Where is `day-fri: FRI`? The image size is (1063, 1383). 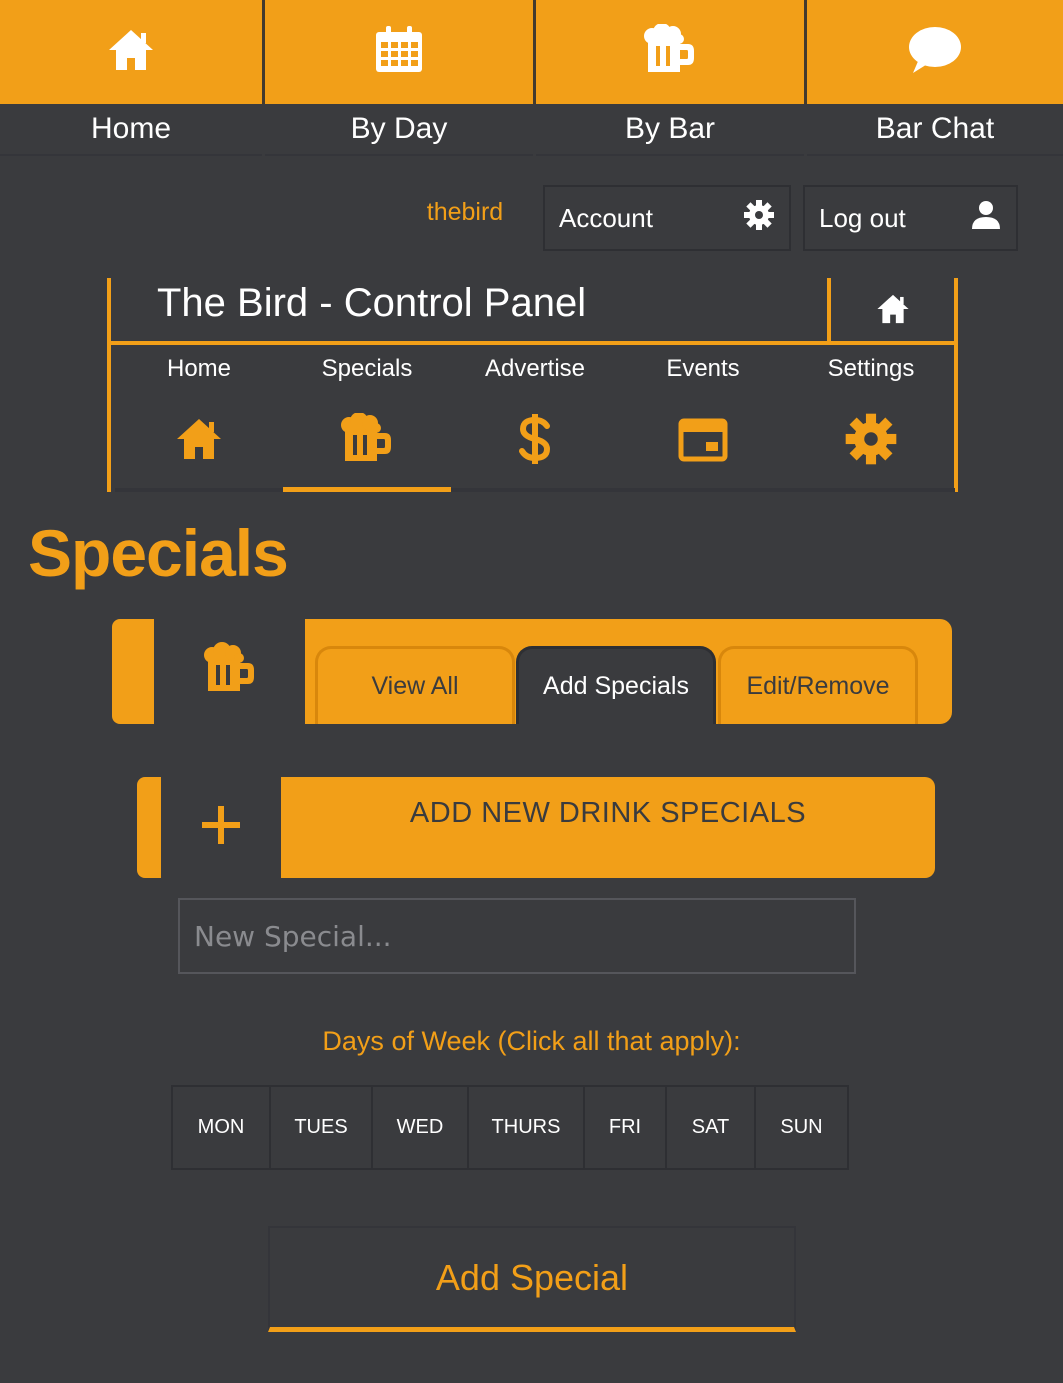
day-fri: FRI is located at coordinates (626, 1127).